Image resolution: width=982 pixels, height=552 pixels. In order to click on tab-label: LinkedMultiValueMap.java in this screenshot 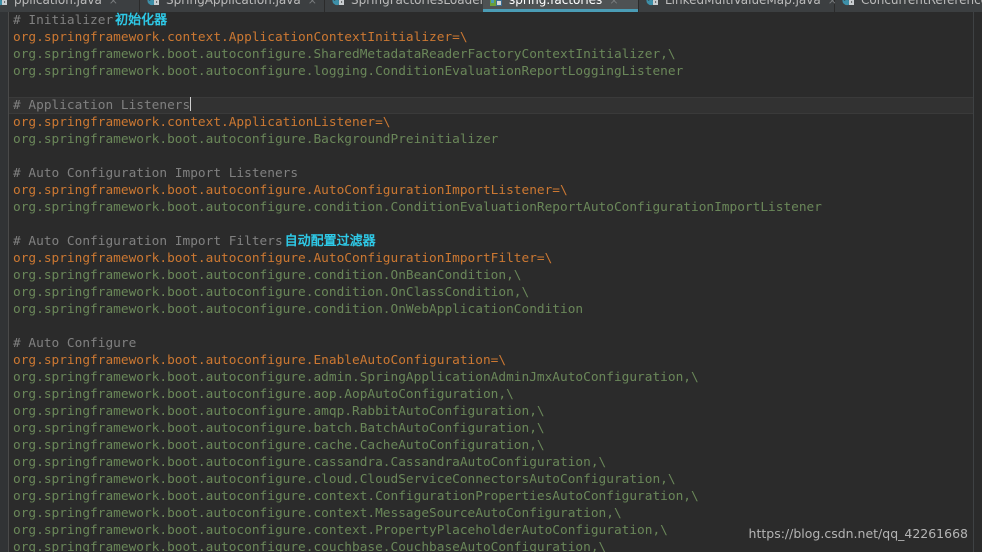, I will do `click(743, 3)`.